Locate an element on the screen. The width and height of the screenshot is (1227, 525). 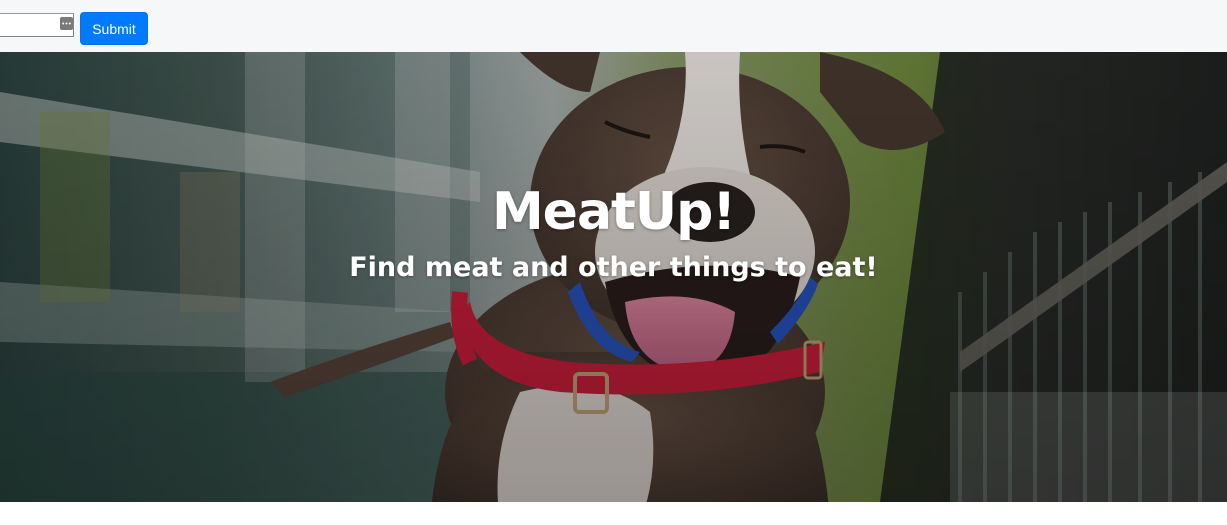
password-dots-icon is located at coordinates (66, 23).